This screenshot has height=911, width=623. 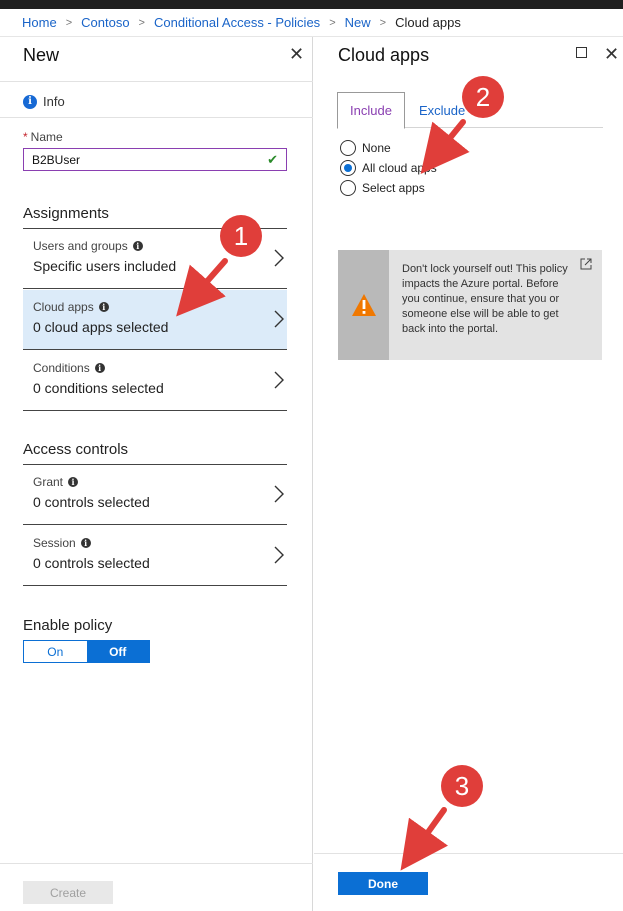 I want to click on annotation-badge-3: 3, so click(x=462, y=786).